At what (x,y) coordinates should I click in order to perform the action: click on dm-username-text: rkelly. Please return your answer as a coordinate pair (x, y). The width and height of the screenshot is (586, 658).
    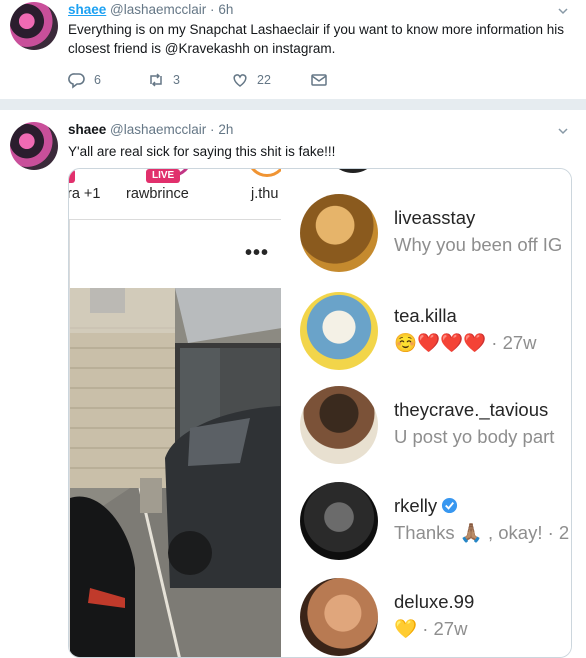
    Looking at the image, I should click on (416, 505).